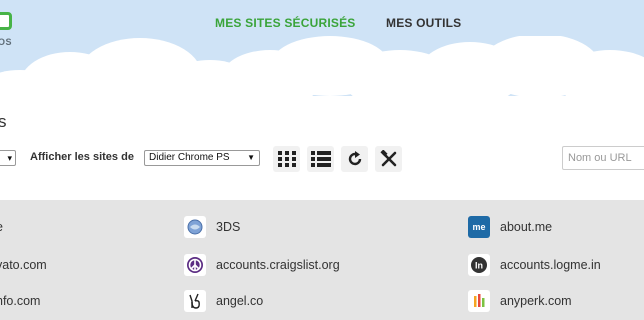 The height and width of the screenshot is (320, 644). Describe the element at coordinates (240, 301) in the screenshot. I see `site-name: angel.co` at that location.